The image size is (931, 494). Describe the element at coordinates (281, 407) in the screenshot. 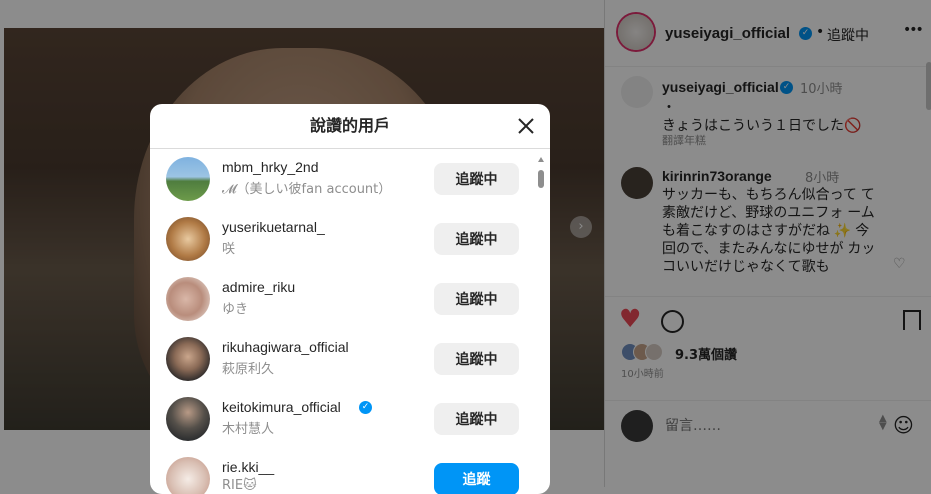

I see `user-username: keitokimura_official` at that location.